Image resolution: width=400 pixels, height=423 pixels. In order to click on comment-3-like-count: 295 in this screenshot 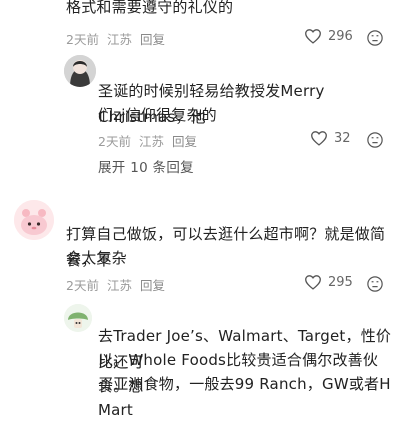, I will do `click(340, 282)`.